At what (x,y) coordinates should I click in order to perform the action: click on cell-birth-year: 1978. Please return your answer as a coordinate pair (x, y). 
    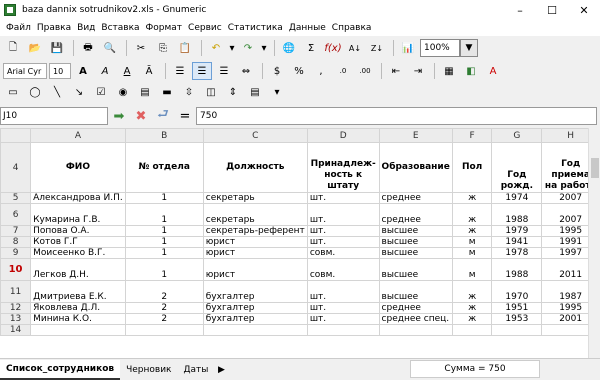
    Looking at the image, I should click on (517, 253).